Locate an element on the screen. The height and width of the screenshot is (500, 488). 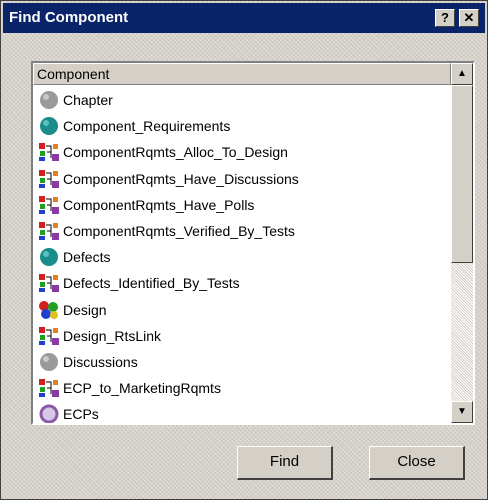
list-item-label: Discussions is located at coordinates (100, 361).